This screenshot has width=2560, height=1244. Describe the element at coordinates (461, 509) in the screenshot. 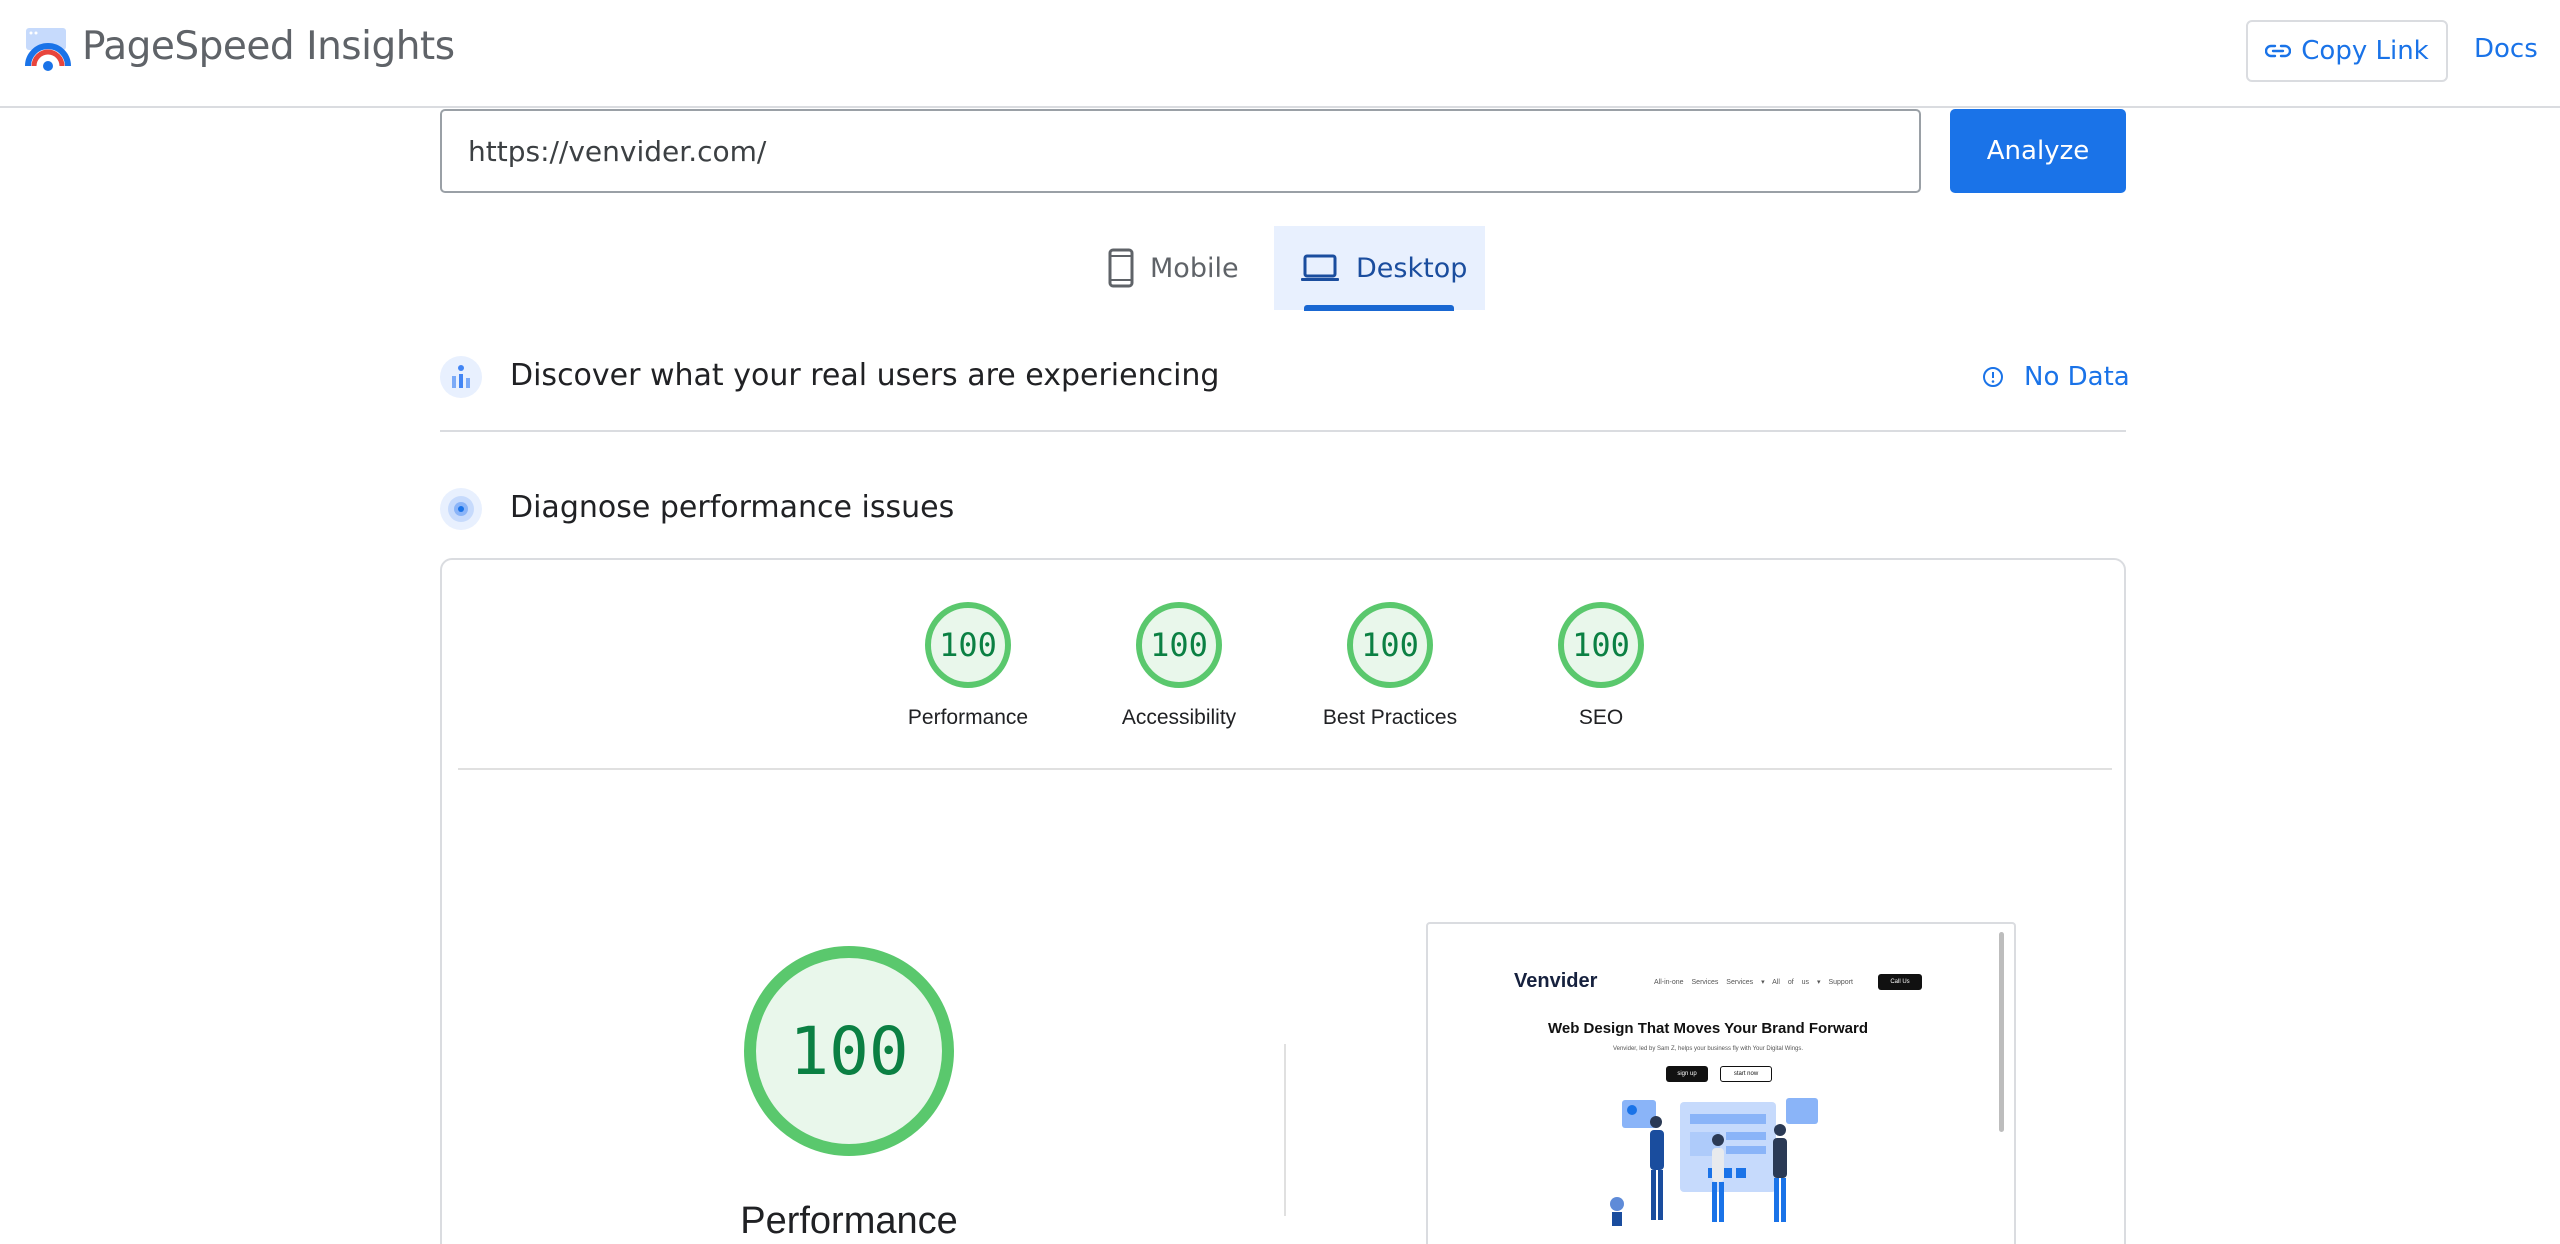

I see `diagnose-icon` at that location.